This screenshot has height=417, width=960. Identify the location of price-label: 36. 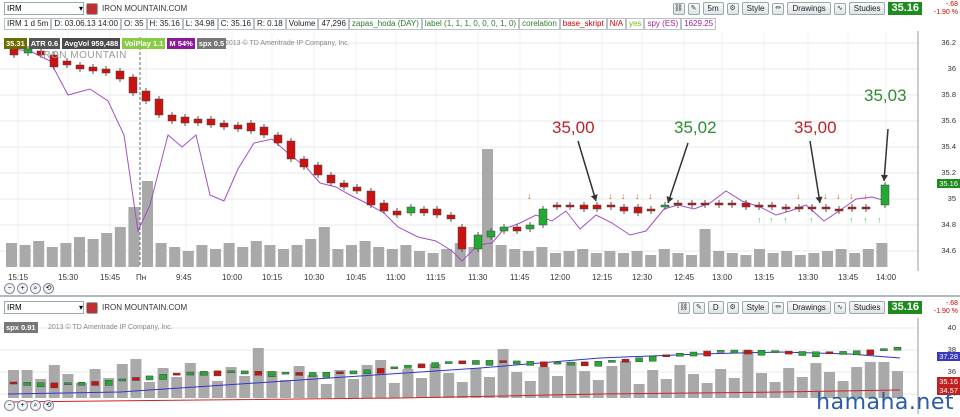
(951, 68).